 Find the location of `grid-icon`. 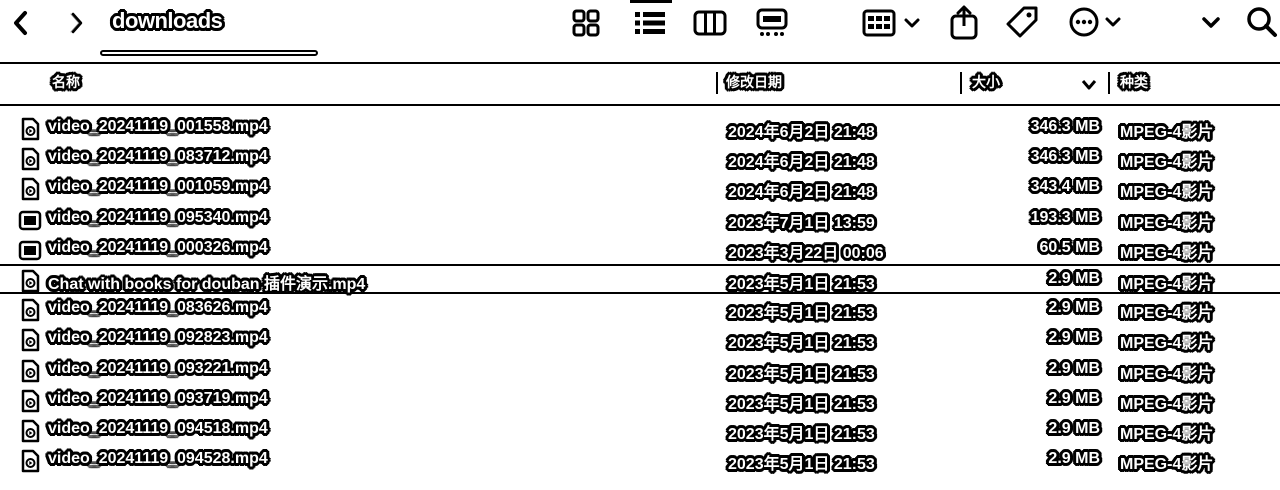

grid-icon is located at coordinates (586, 23).